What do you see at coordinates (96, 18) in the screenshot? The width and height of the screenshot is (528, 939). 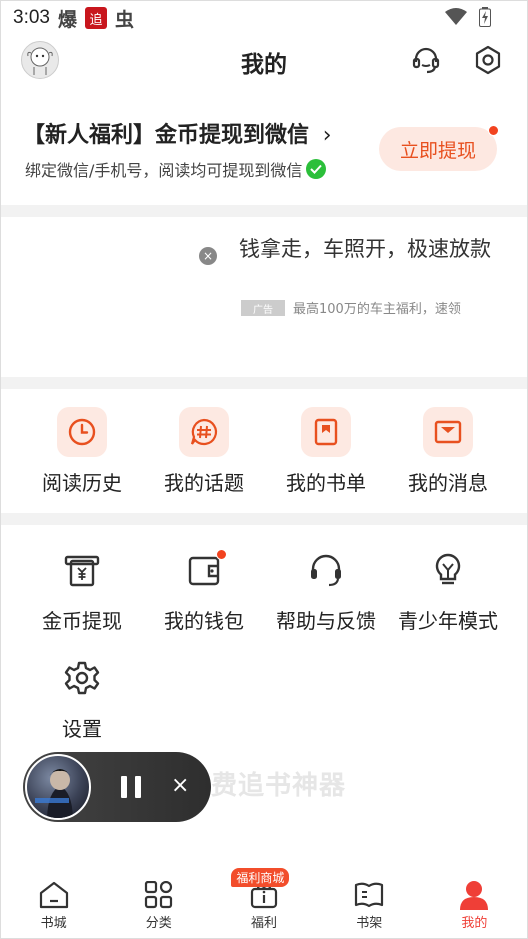 I see `status-app-icon: 追` at bounding box center [96, 18].